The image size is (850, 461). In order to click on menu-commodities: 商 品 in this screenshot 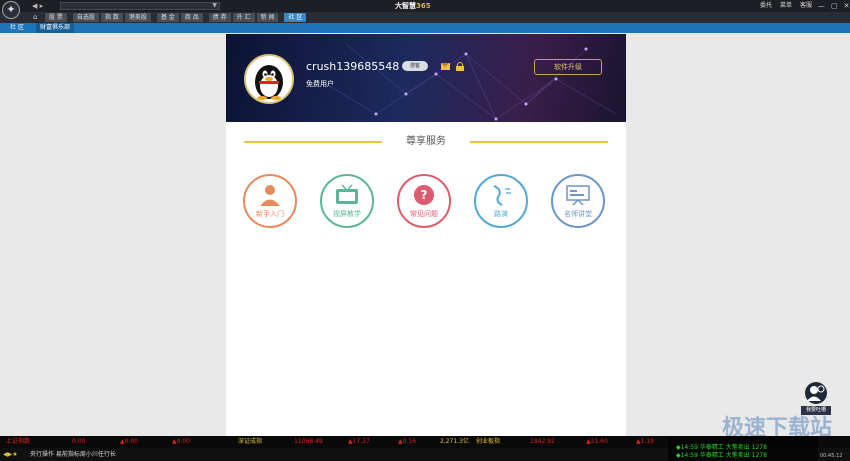, I will do `click(191, 17)`.